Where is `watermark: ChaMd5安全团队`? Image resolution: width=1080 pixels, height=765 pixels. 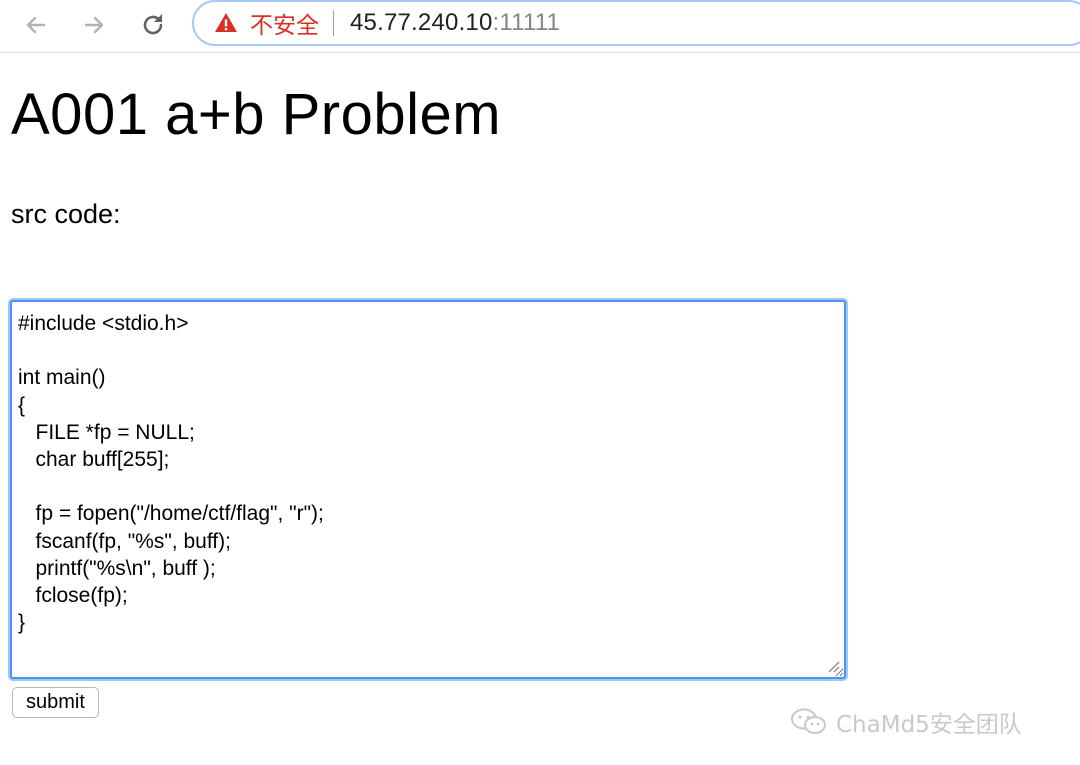 watermark: ChaMd5安全团队 is located at coordinates (906, 722).